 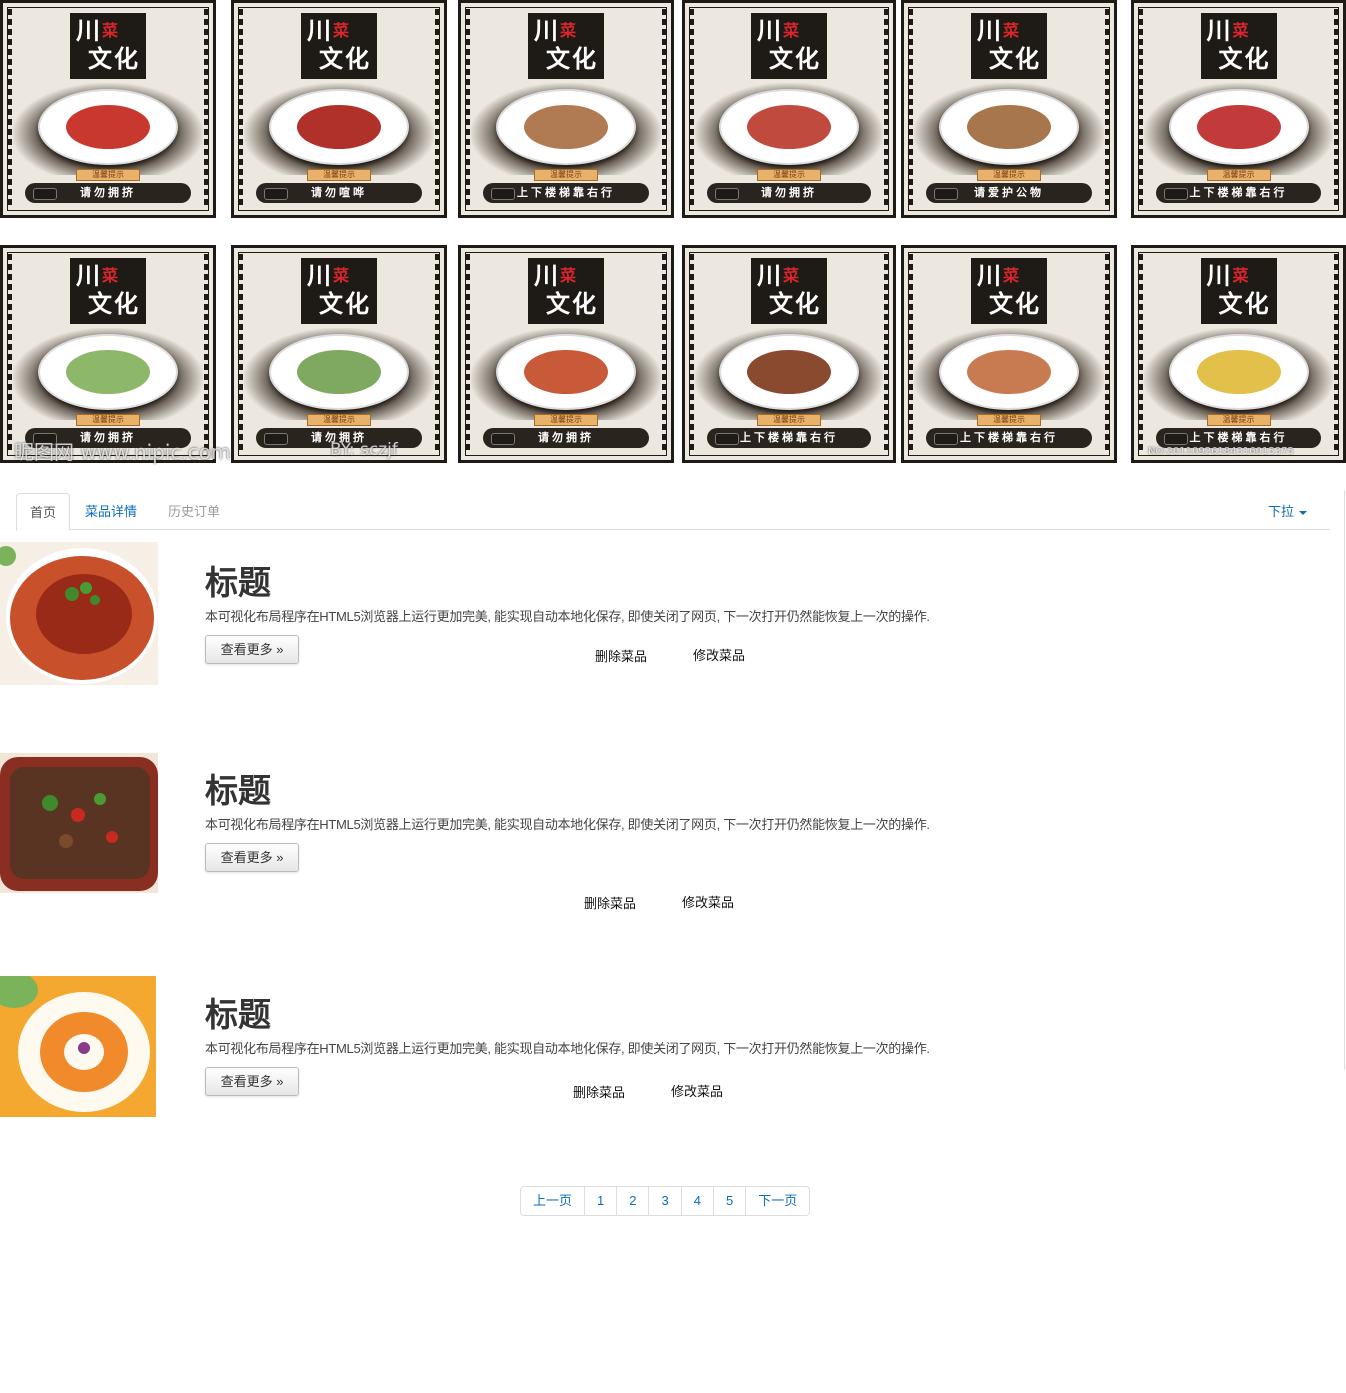 I want to click on nav-tabs: 首页 菜品详情 历史订单 下拉, so click(x=673, y=512).